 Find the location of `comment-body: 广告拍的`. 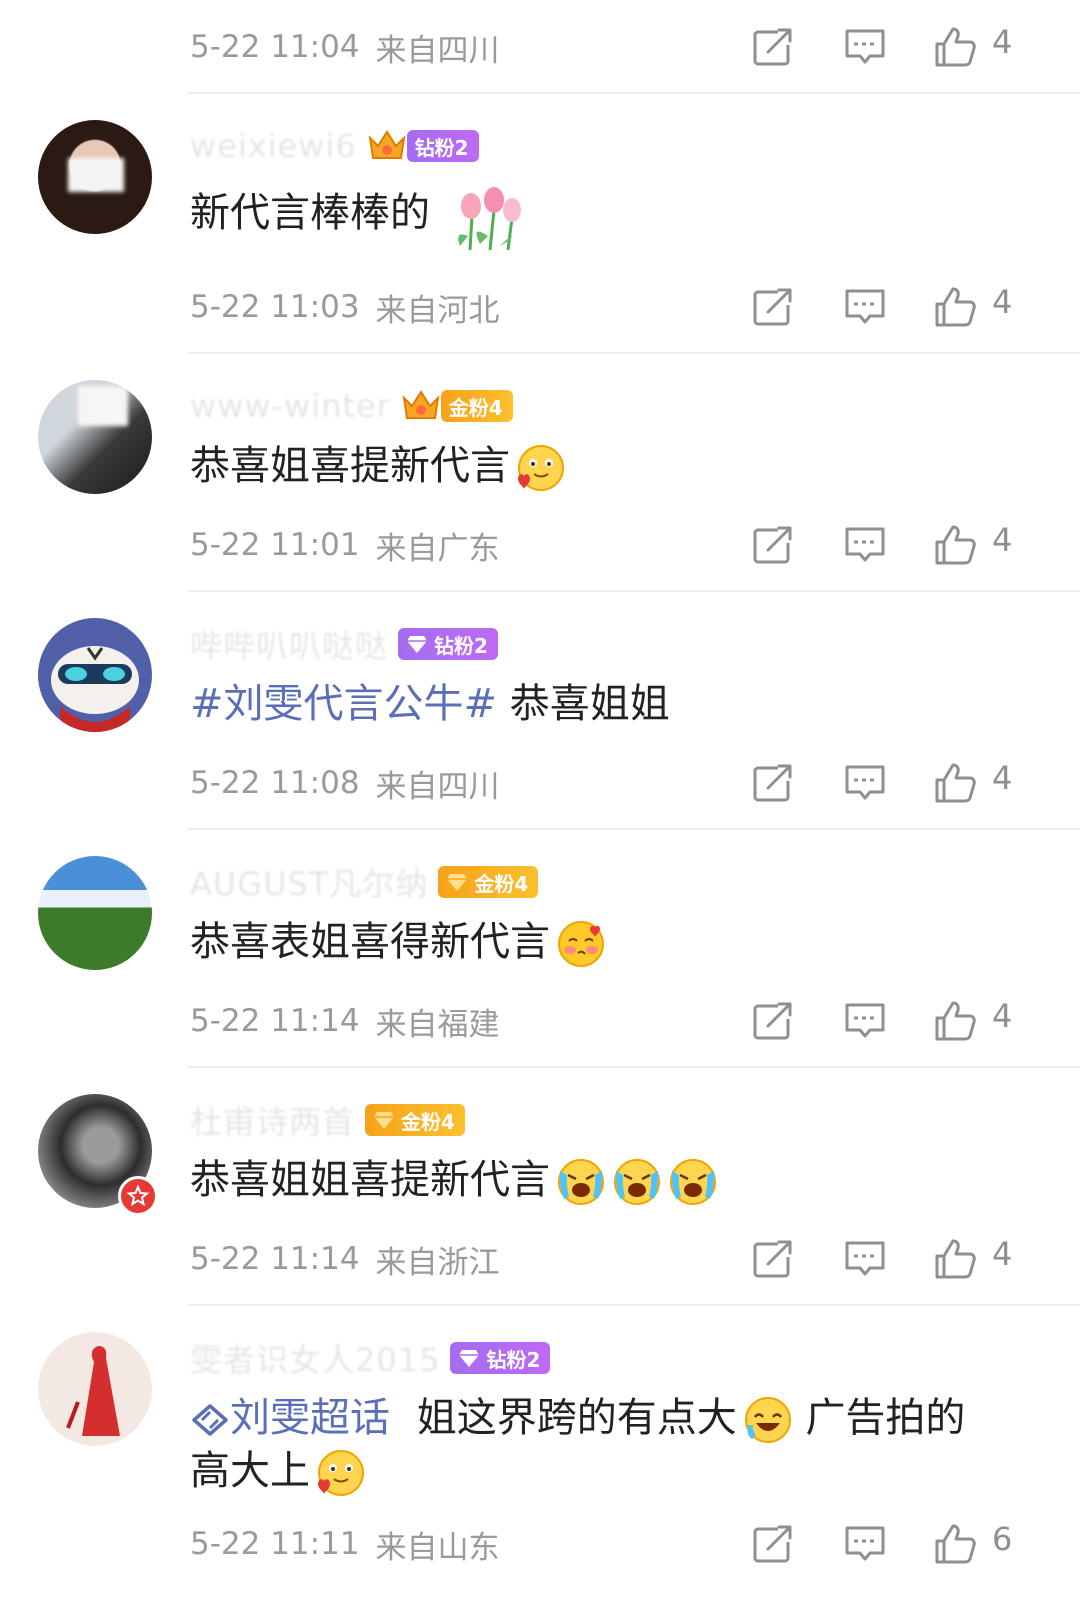

comment-body: 广告拍的 is located at coordinates (885, 1418).